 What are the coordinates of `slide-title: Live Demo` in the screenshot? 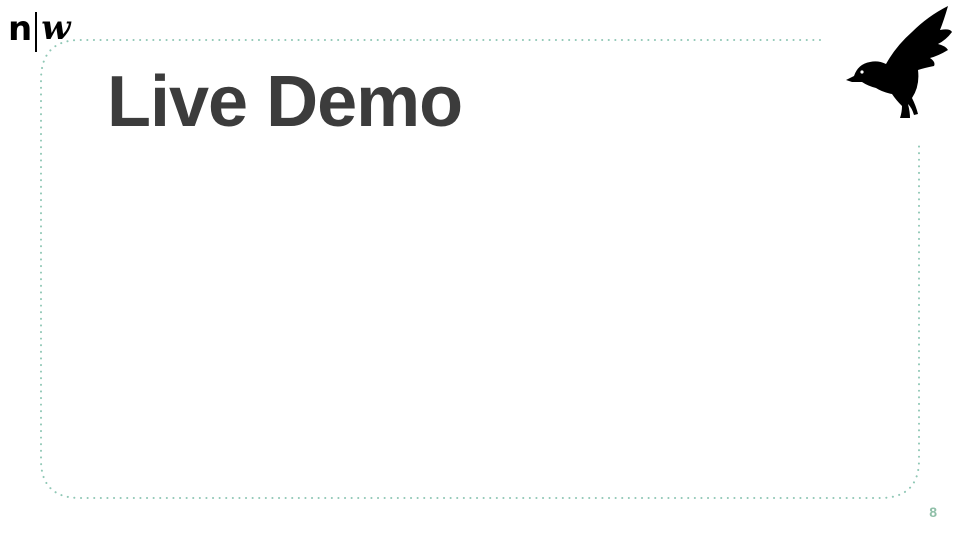 It's located at (285, 102).